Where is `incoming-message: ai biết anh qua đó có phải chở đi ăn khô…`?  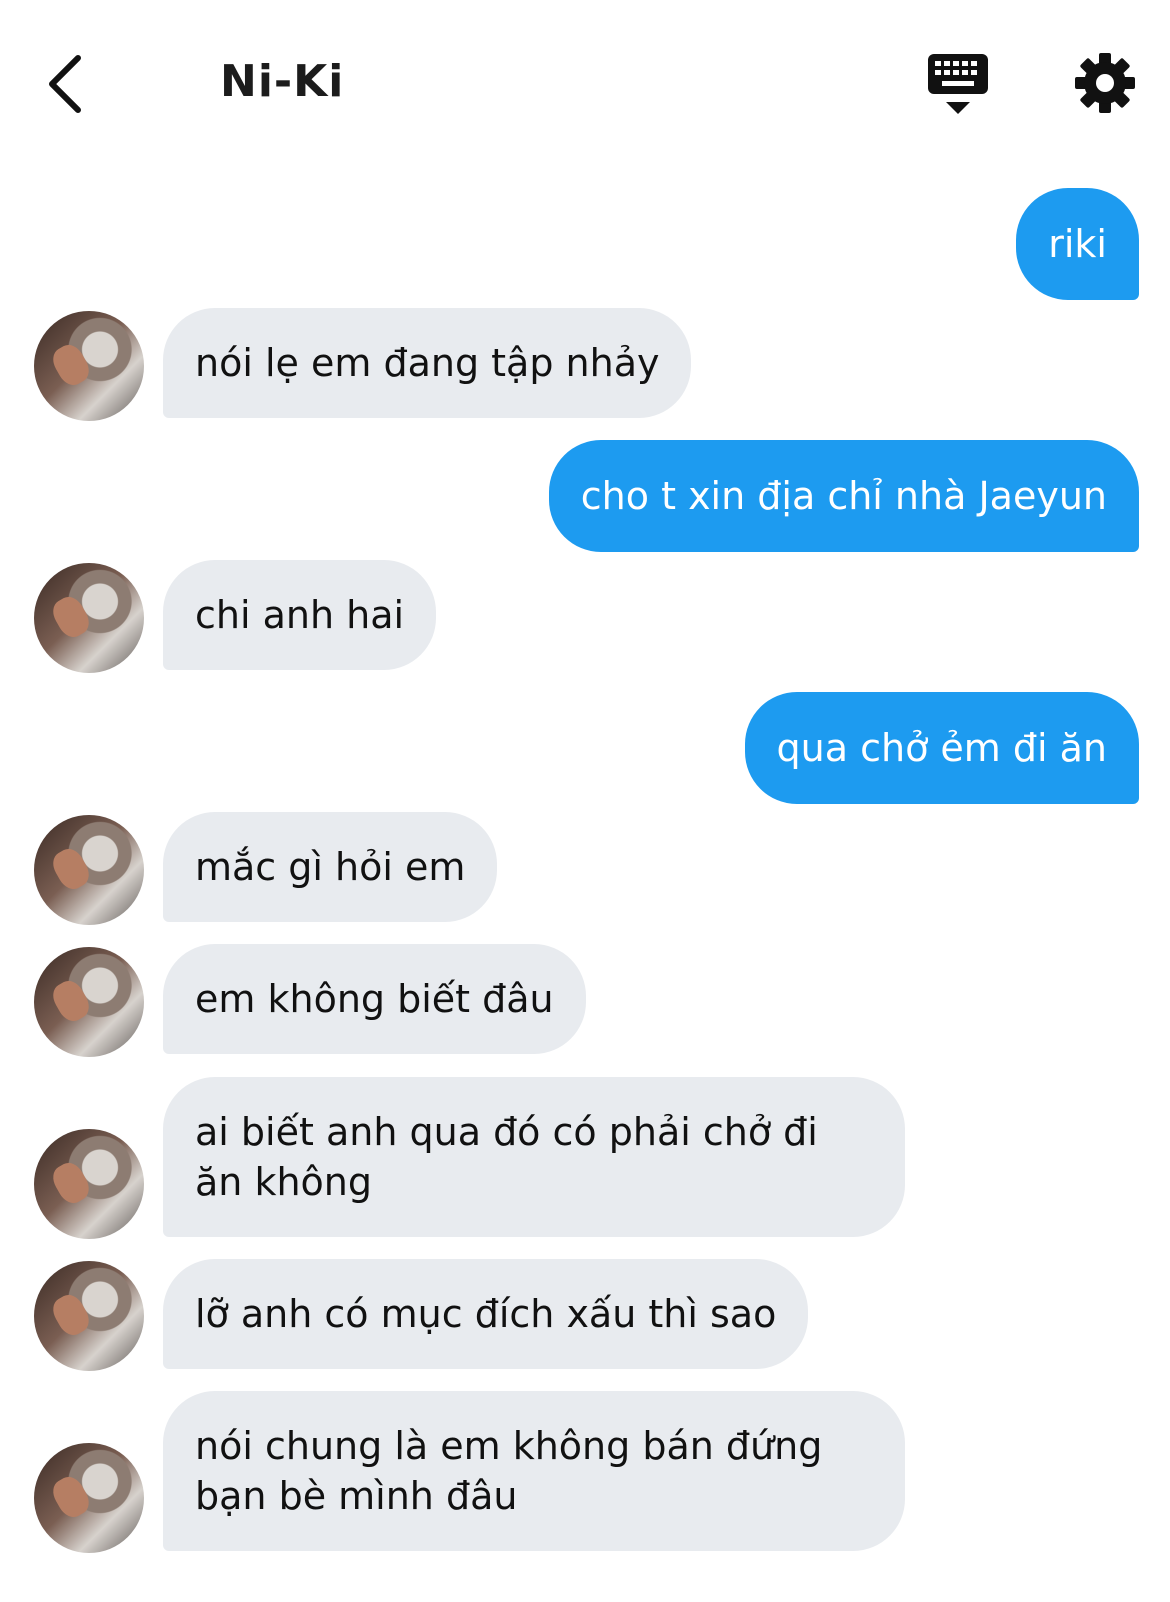 incoming-message: ai biết anh qua đó có phải chở đi ăn khô… is located at coordinates (534, 1157).